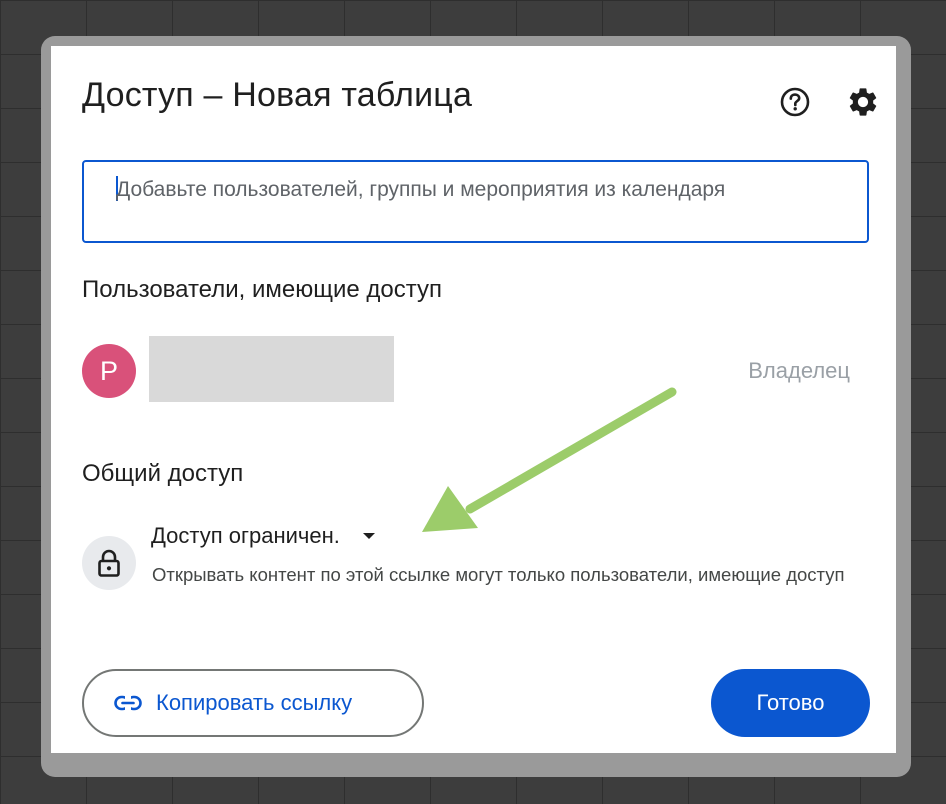 The width and height of the screenshot is (946, 804). What do you see at coordinates (262, 289) in the screenshot?
I see `people-with-access-heading: Пользователи, имеющие доступ` at bounding box center [262, 289].